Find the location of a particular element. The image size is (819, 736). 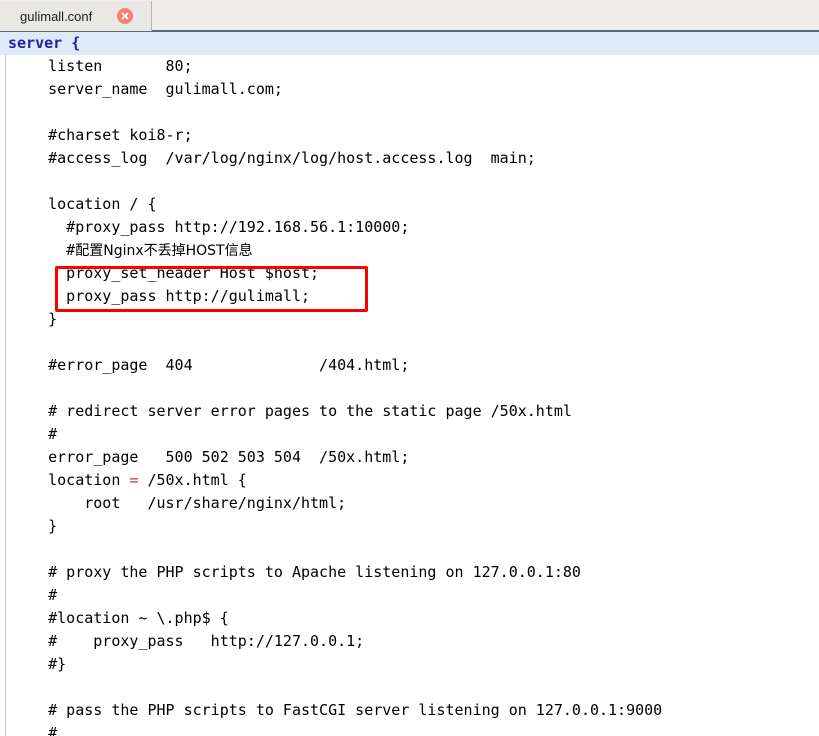

code-line: root /usr/share/nginx/html; is located at coordinates (179, 503).